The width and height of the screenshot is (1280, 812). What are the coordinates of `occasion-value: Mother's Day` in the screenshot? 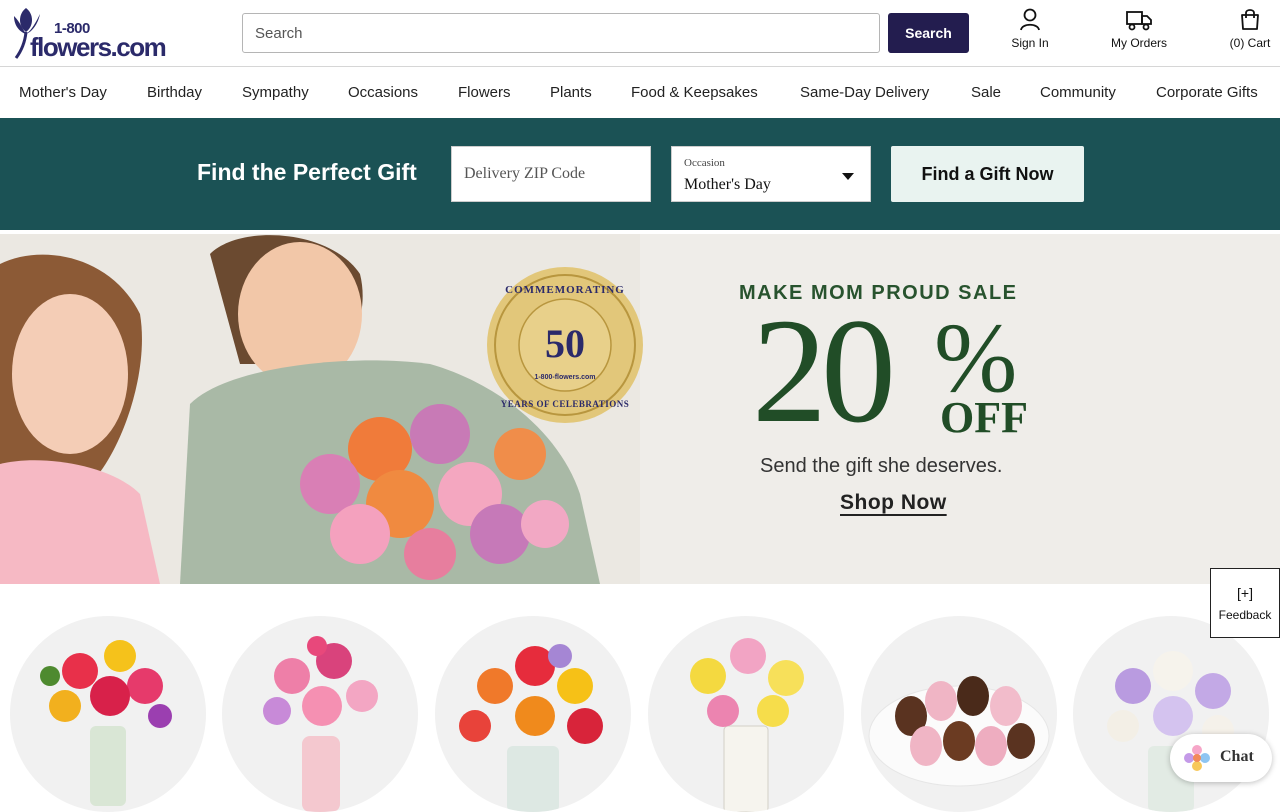 It's located at (727, 184).